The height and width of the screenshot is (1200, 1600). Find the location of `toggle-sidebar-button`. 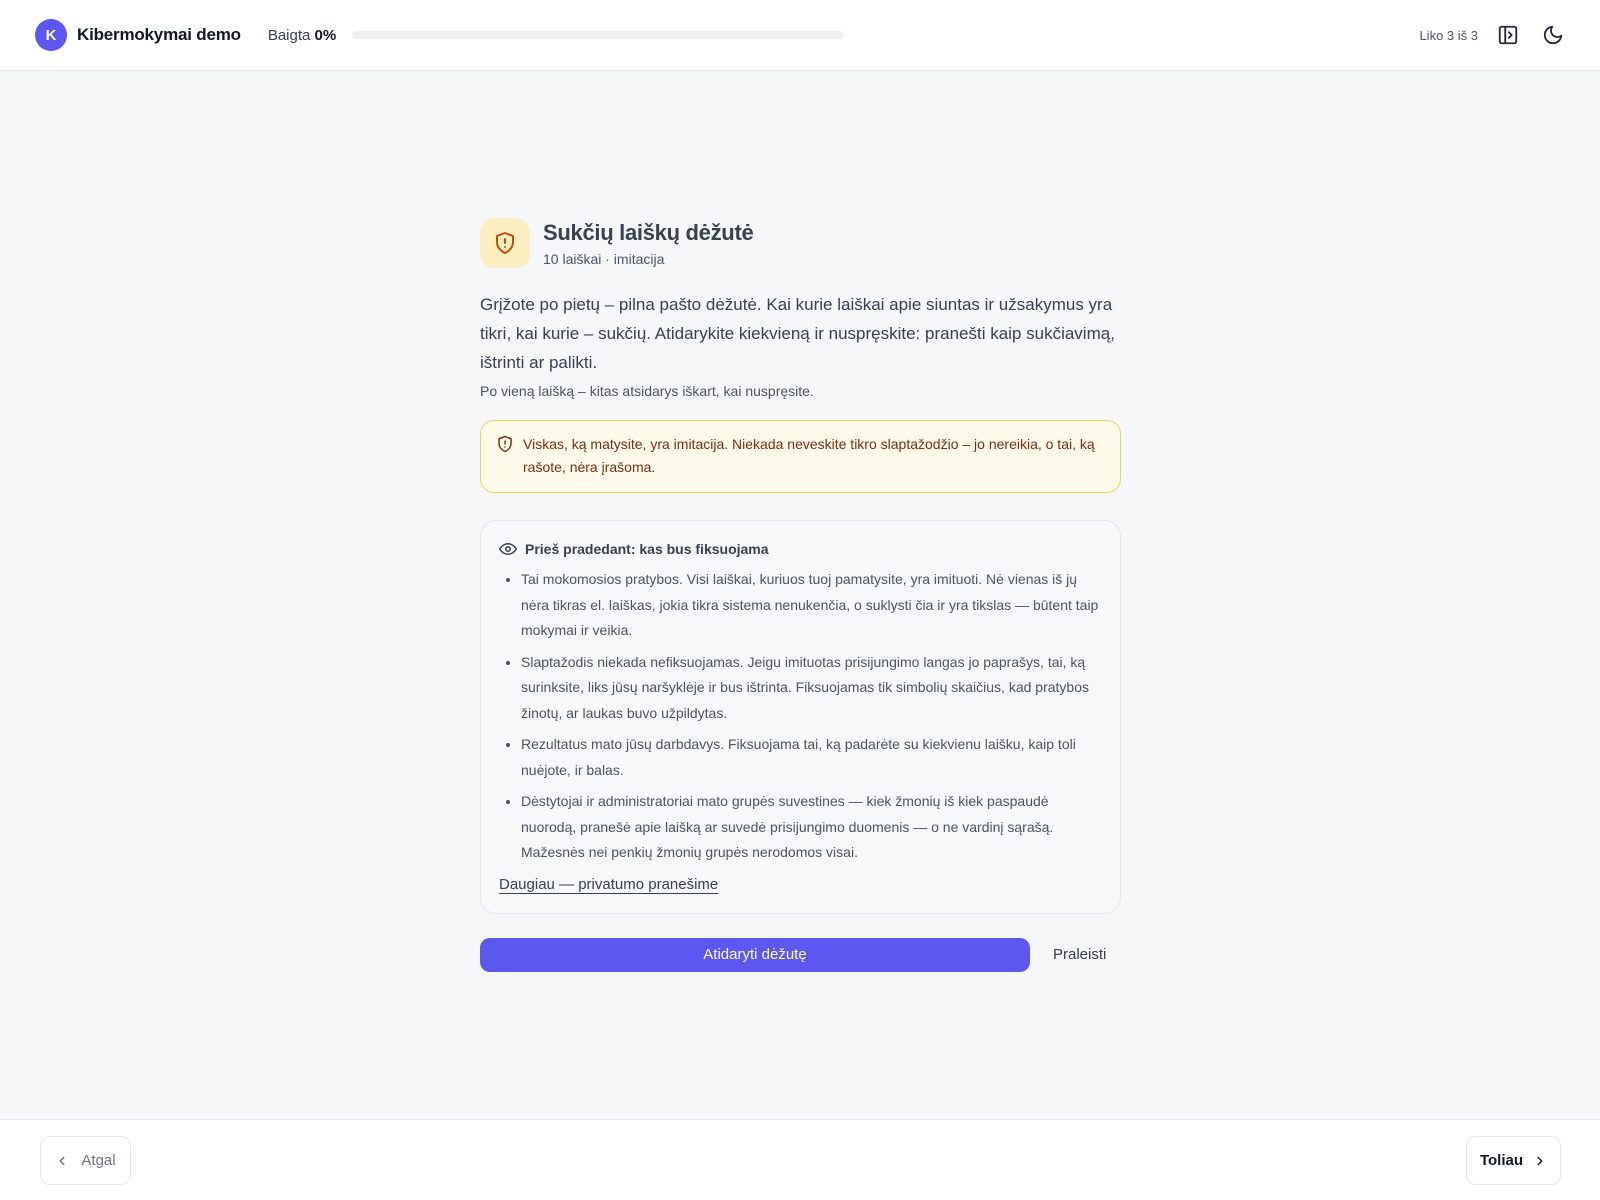

toggle-sidebar-button is located at coordinates (1508, 35).